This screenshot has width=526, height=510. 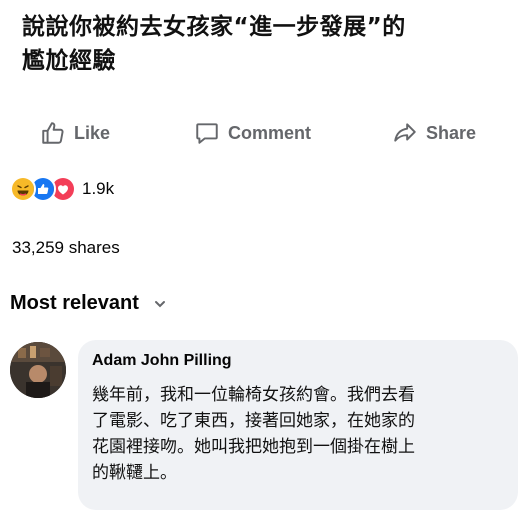 I want to click on comment-label: Comment, so click(x=270, y=132).